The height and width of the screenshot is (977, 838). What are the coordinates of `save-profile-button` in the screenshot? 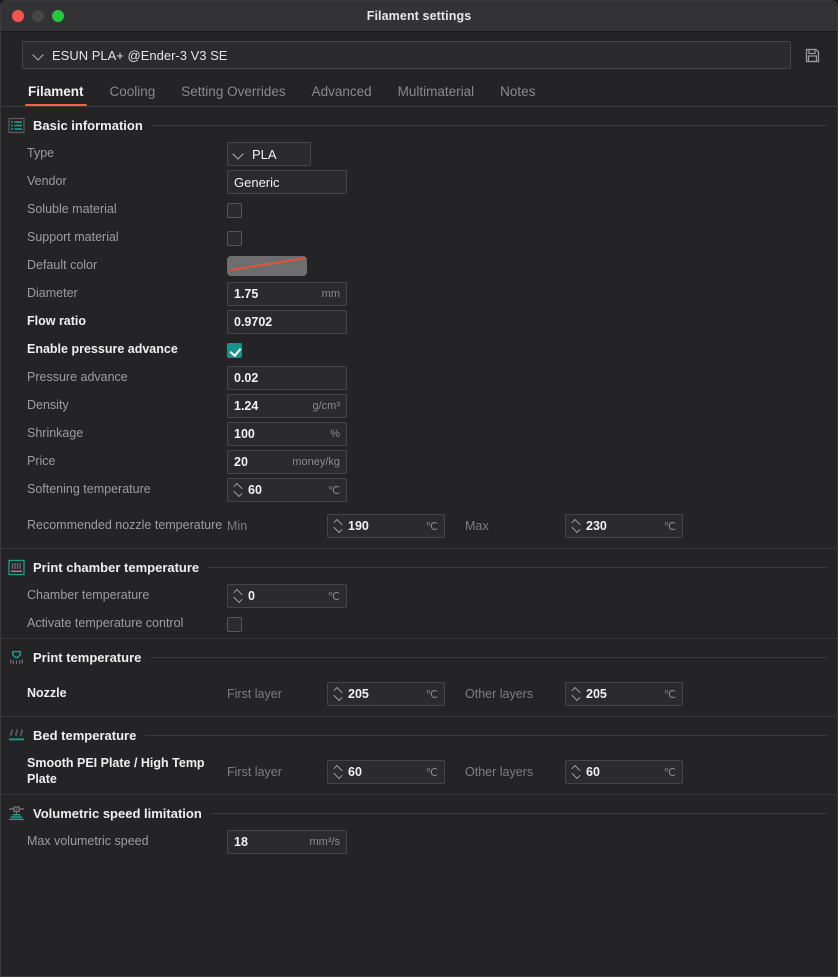 It's located at (812, 55).